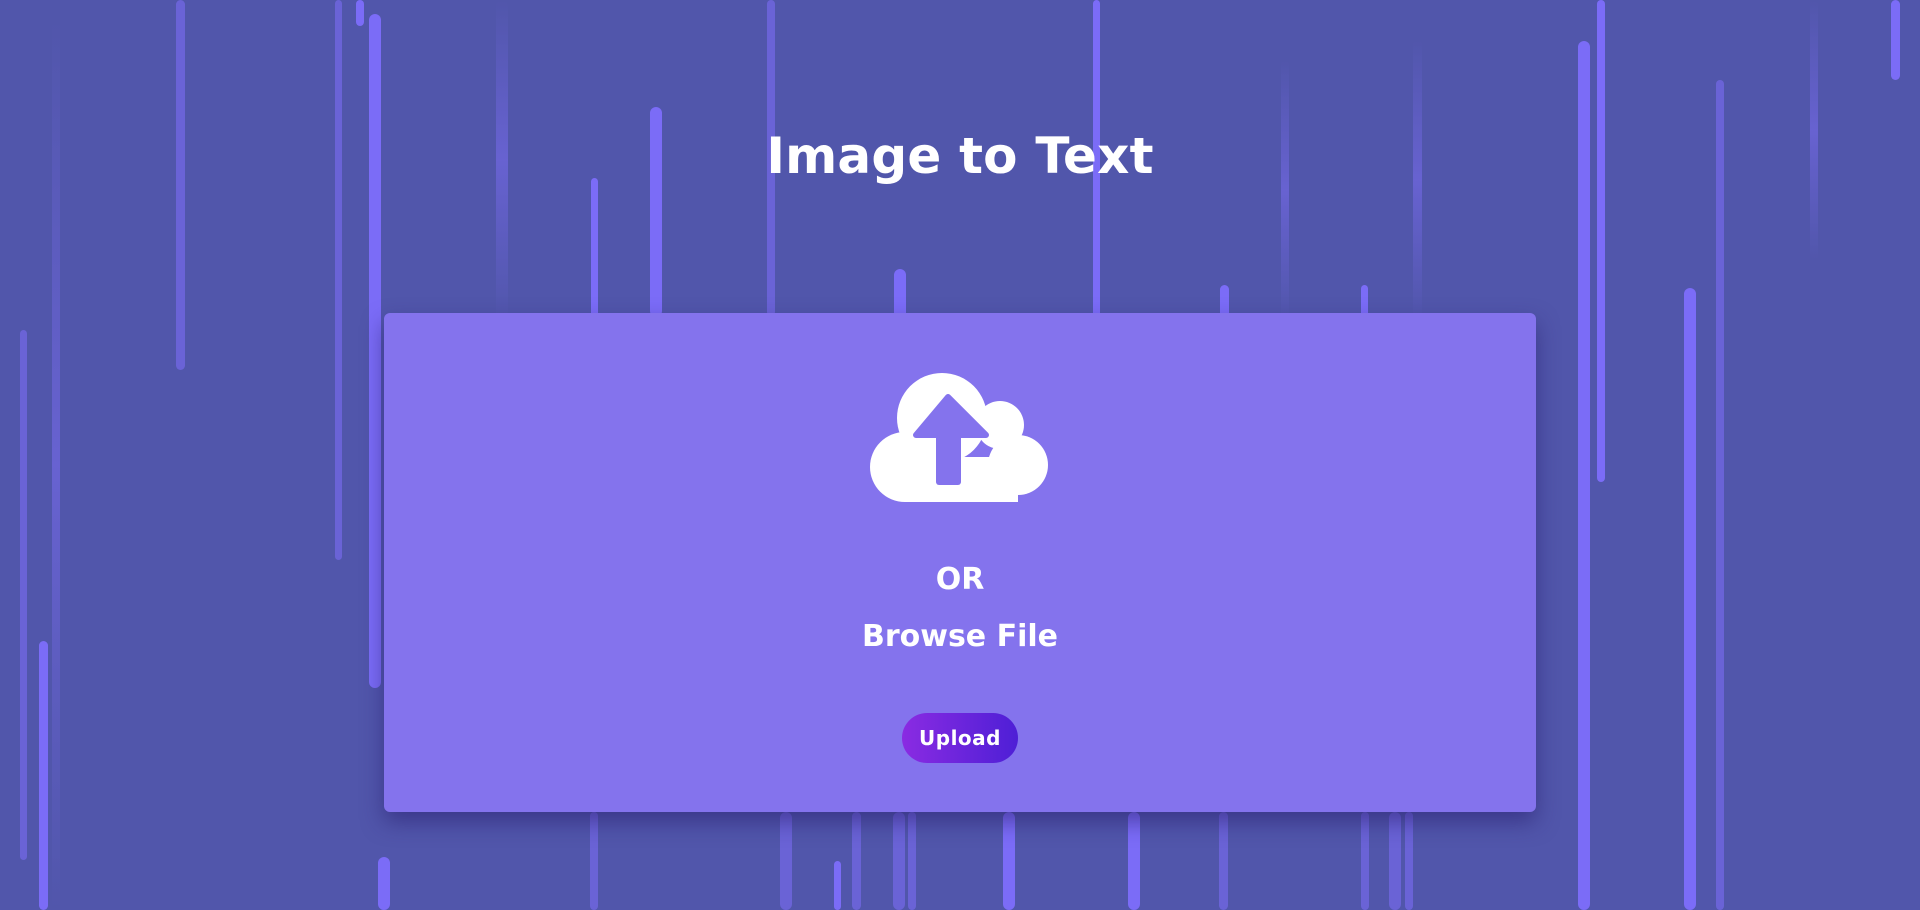  I want to click on cloud-upload-icon, so click(959, 437).